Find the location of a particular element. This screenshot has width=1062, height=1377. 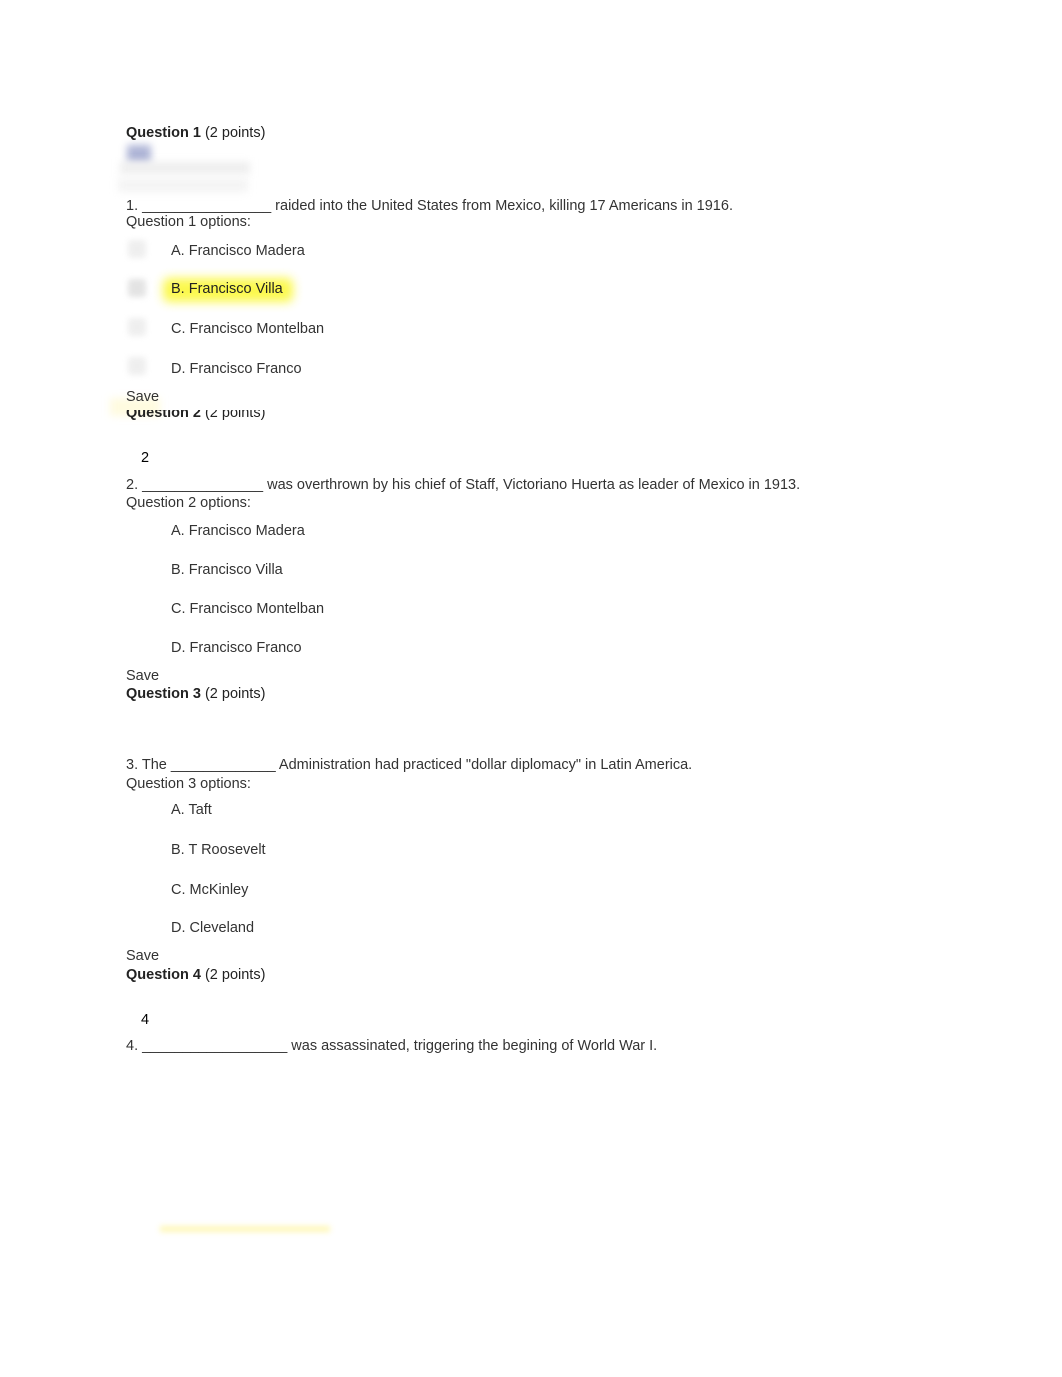

question-1-header: Question 1 (2 points) is located at coordinates (195, 133).